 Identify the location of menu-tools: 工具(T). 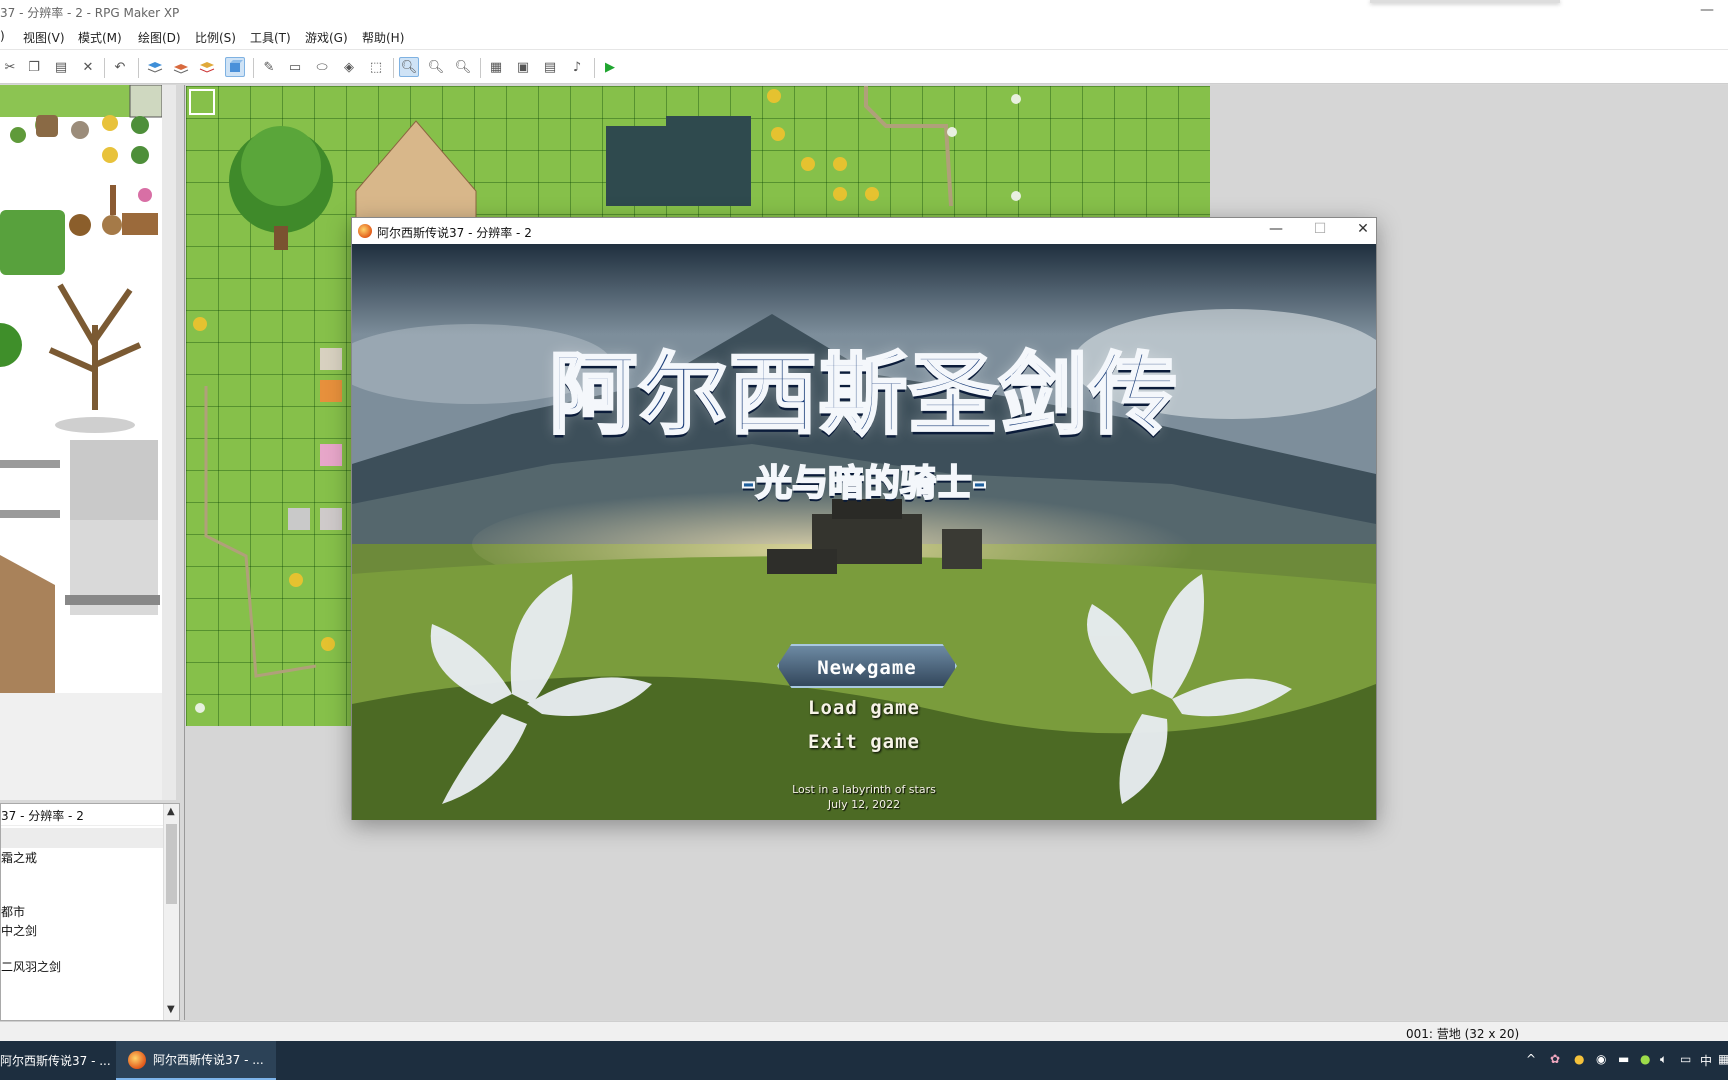
(270, 37).